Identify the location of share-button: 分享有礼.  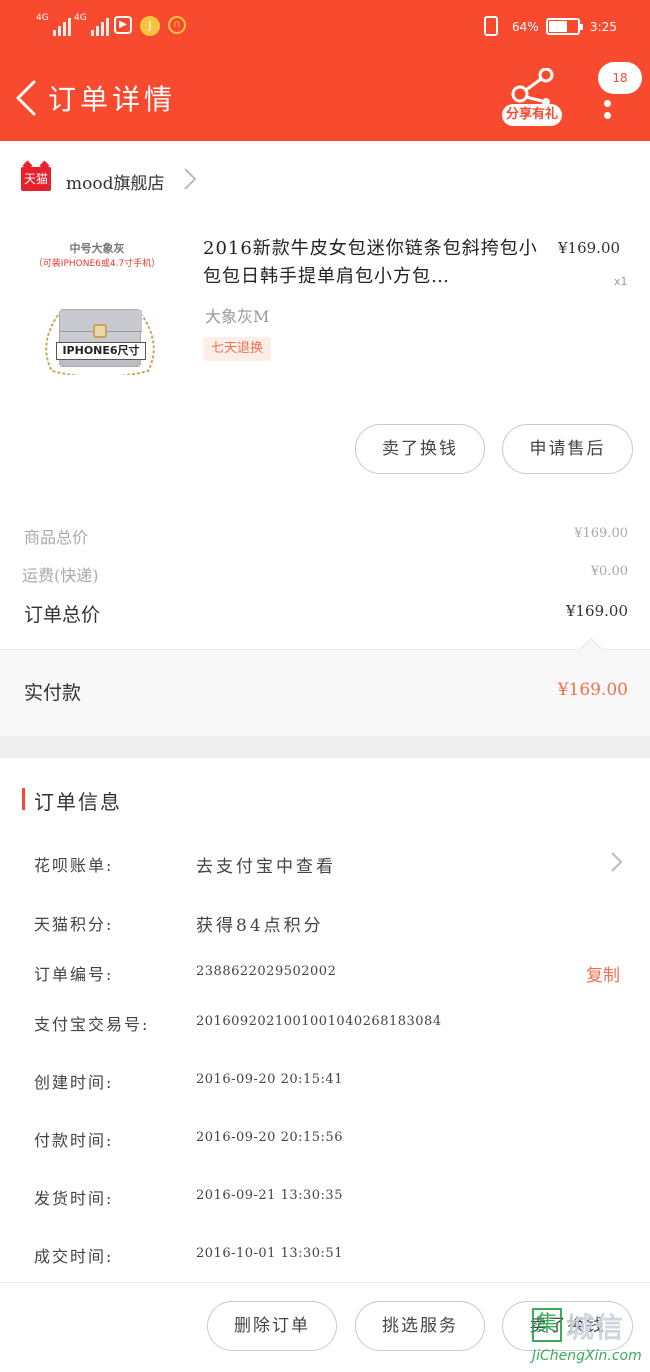
(532, 98).